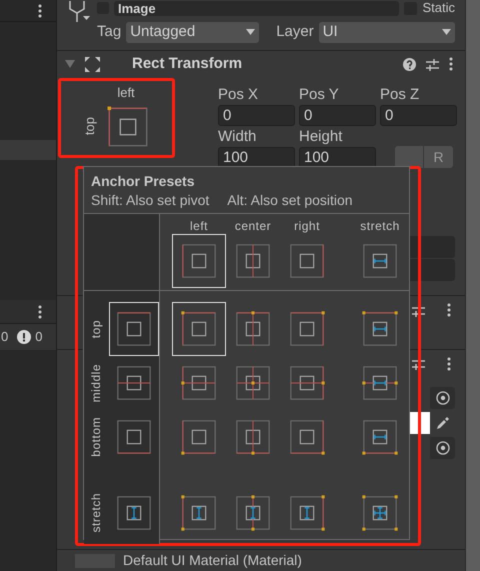 This screenshot has height=571, width=480. I want to click on layer-dropdown: UI, so click(386, 32).